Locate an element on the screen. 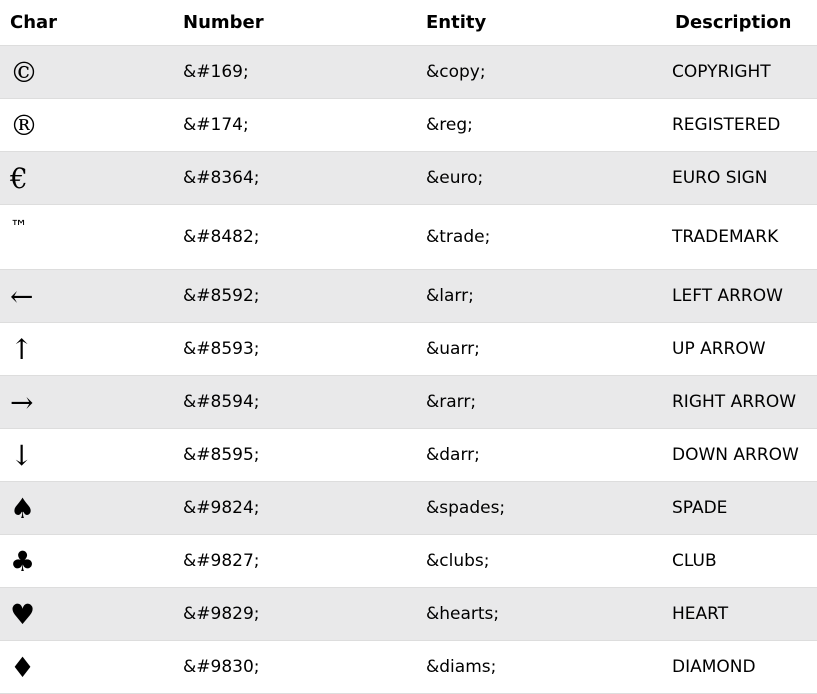  number-cell: &#9829; is located at coordinates (294, 614).